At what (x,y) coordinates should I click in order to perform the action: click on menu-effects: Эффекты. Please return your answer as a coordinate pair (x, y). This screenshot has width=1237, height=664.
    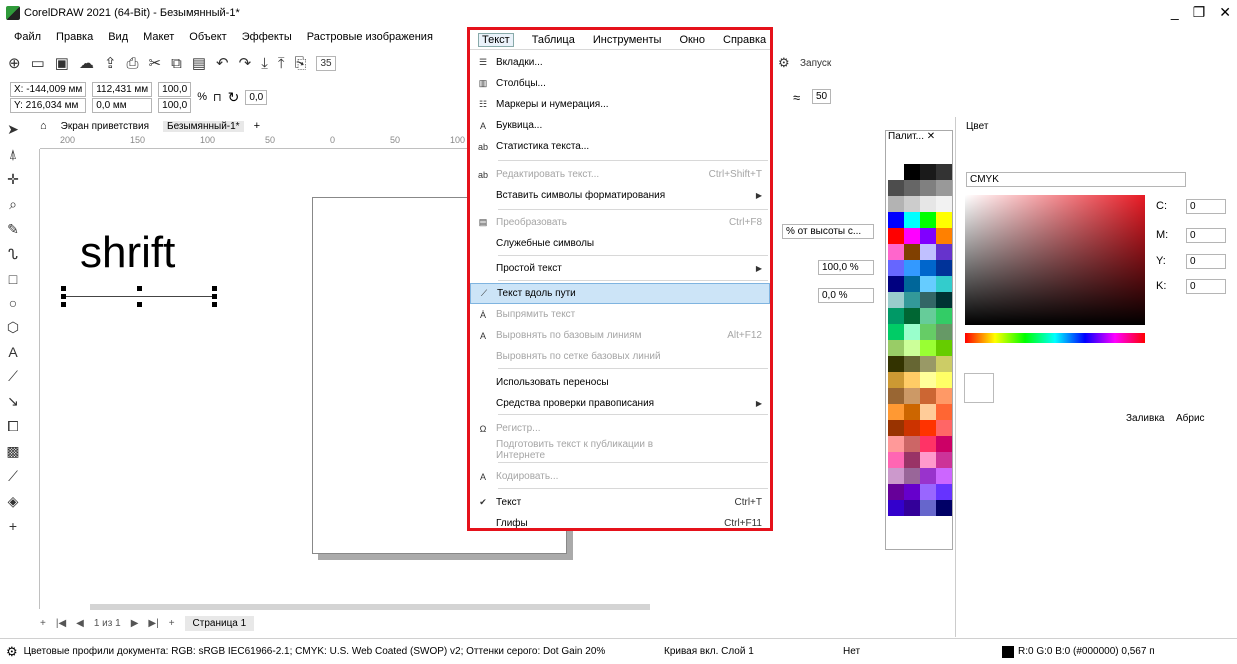
    Looking at the image, I should click on (267, 37).